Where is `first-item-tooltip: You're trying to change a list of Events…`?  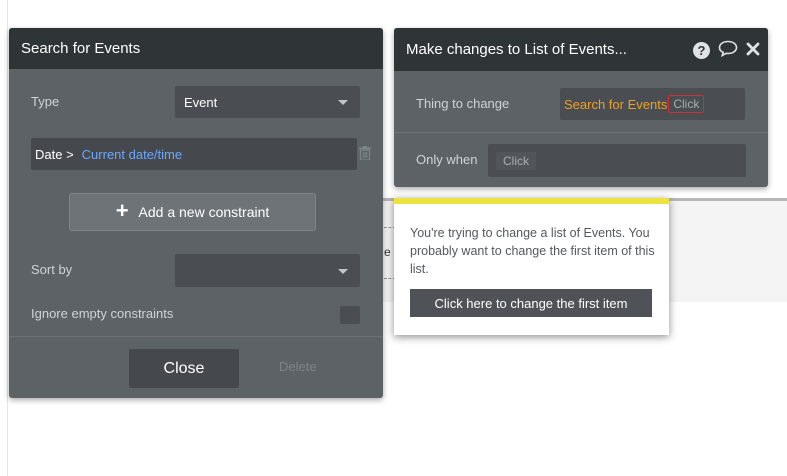
first-item-tooltip: You're trying to change a list of Events… is located at coordinates (531, 266).